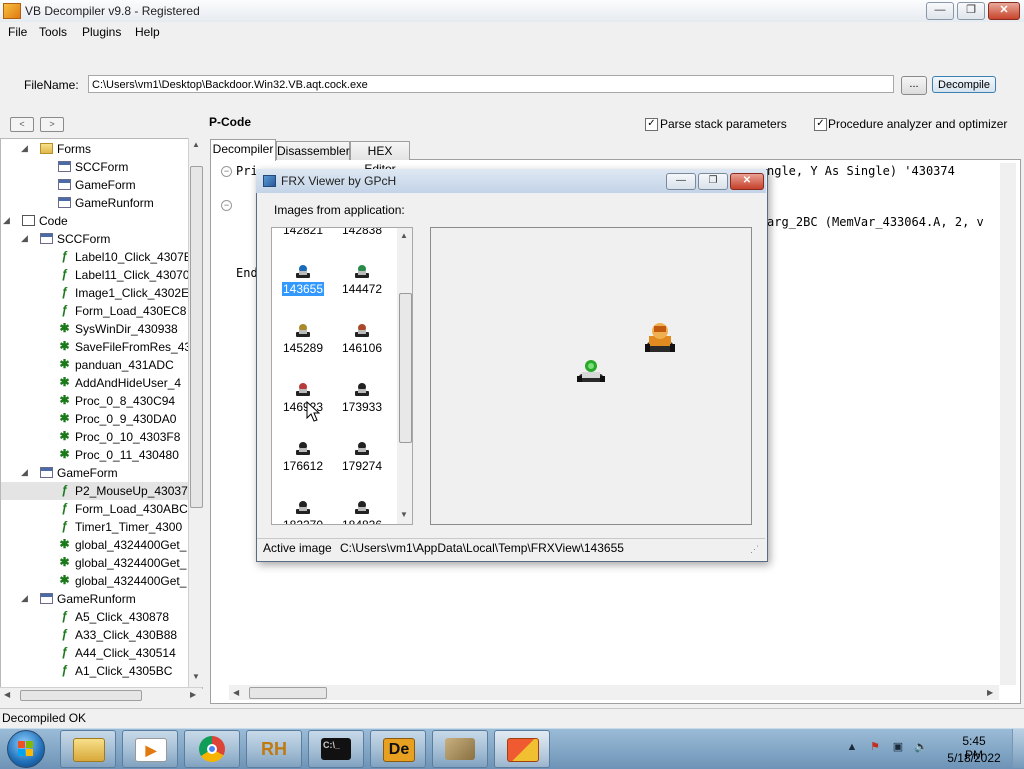  What do you see at coordinates (852, 747) in the screenshot?
I see `show-hidden-icons-icon: ▲` at bounding box center [852, 747].